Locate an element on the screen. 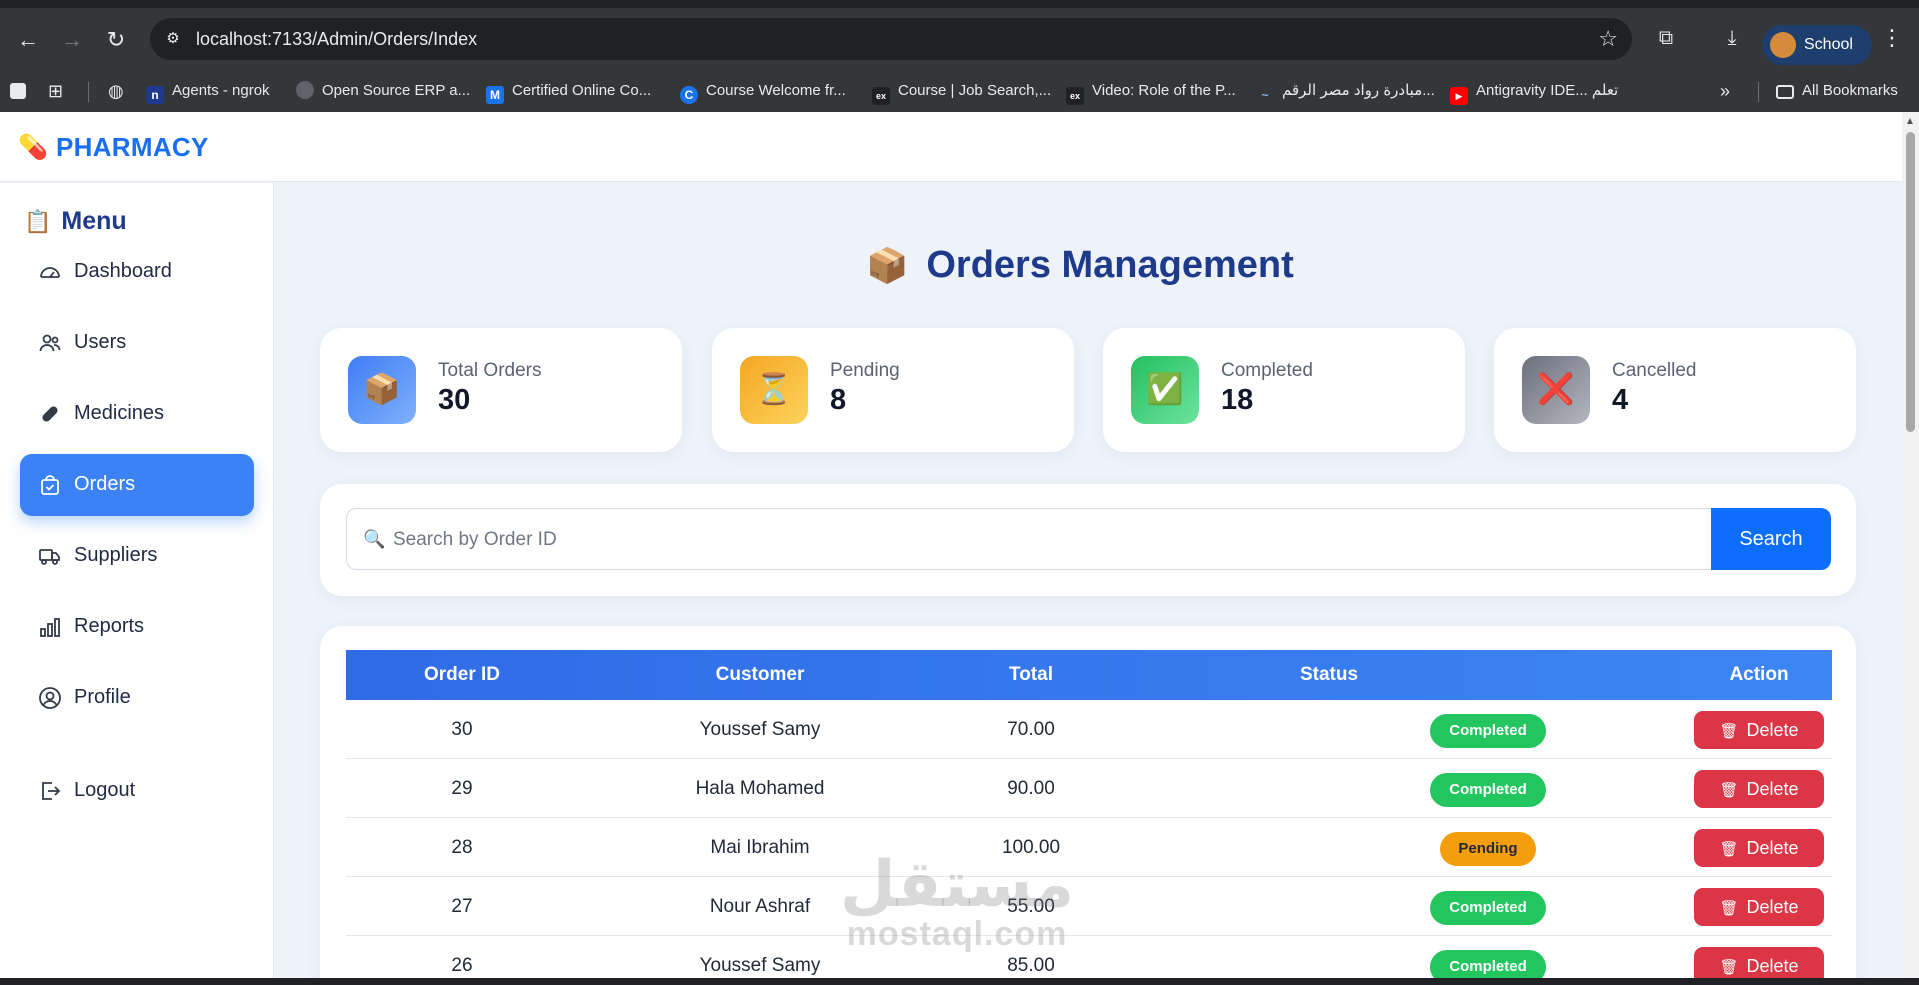  stat-label: Total Orders is located at coordinates (490, 370).